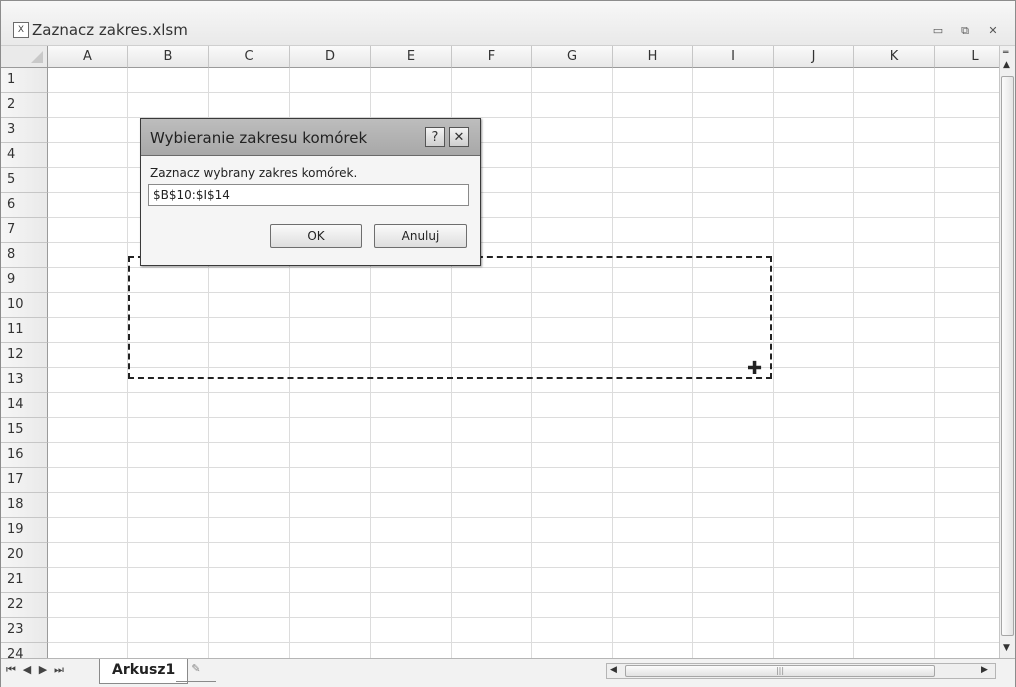 Image resolution: width=1016 pixels, height=687 pixels. Describe the element at coordinates (24, 555) in the screenshot. I see `row-header-20: 20` at that location.